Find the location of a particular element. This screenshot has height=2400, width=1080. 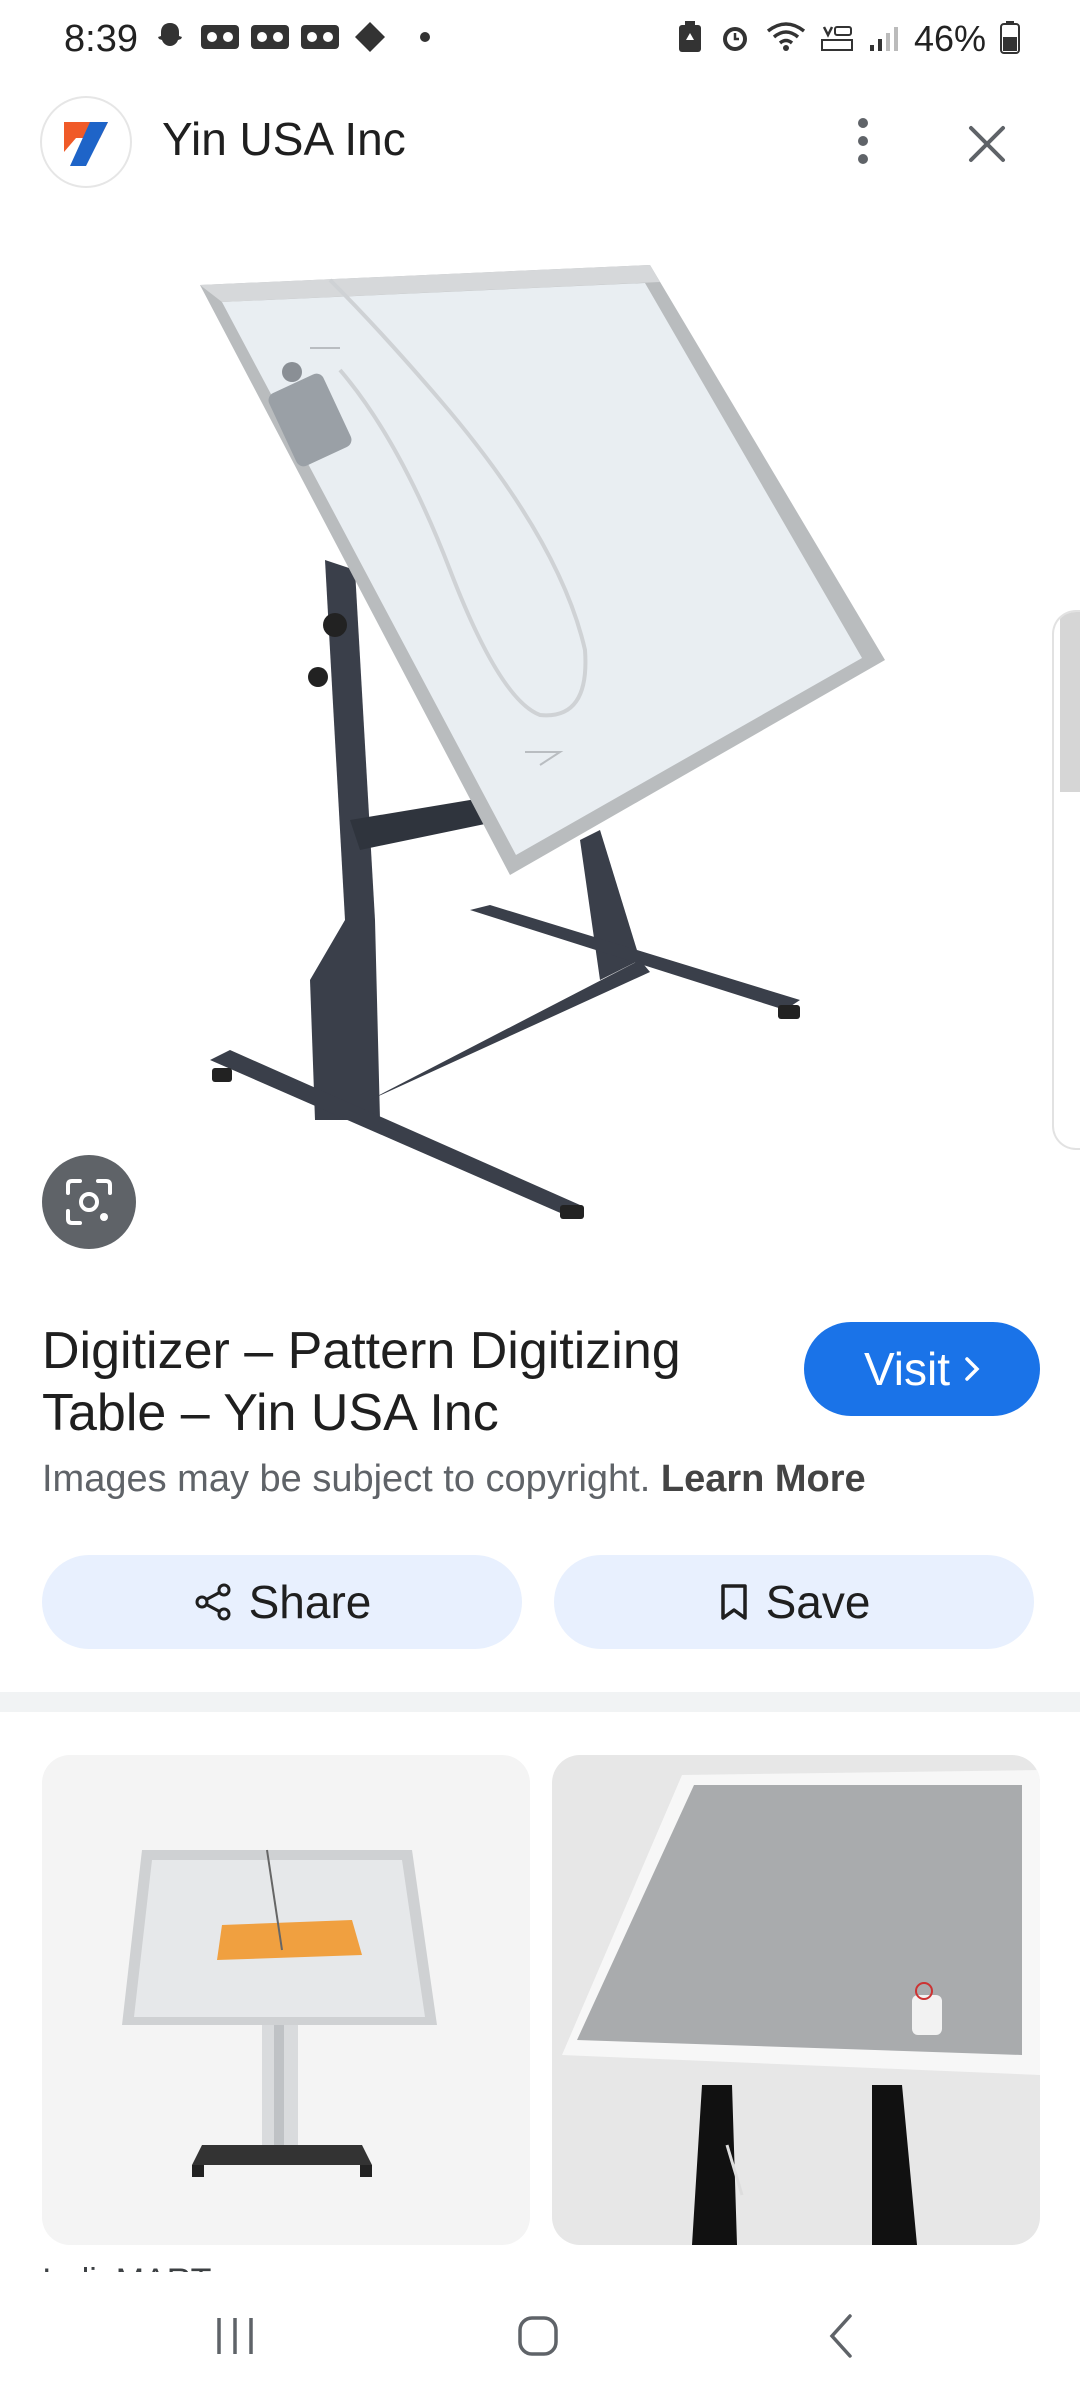

save-button: Save is located at coordinates (794, 1602).